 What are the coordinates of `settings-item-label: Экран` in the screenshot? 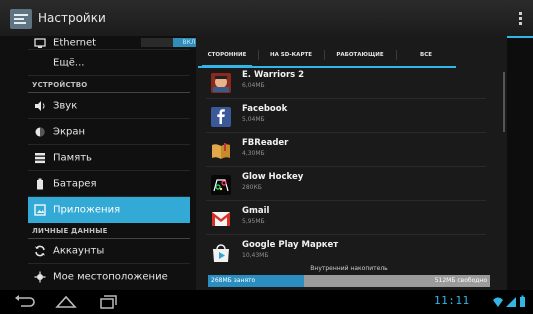 It's located at (69, 131).